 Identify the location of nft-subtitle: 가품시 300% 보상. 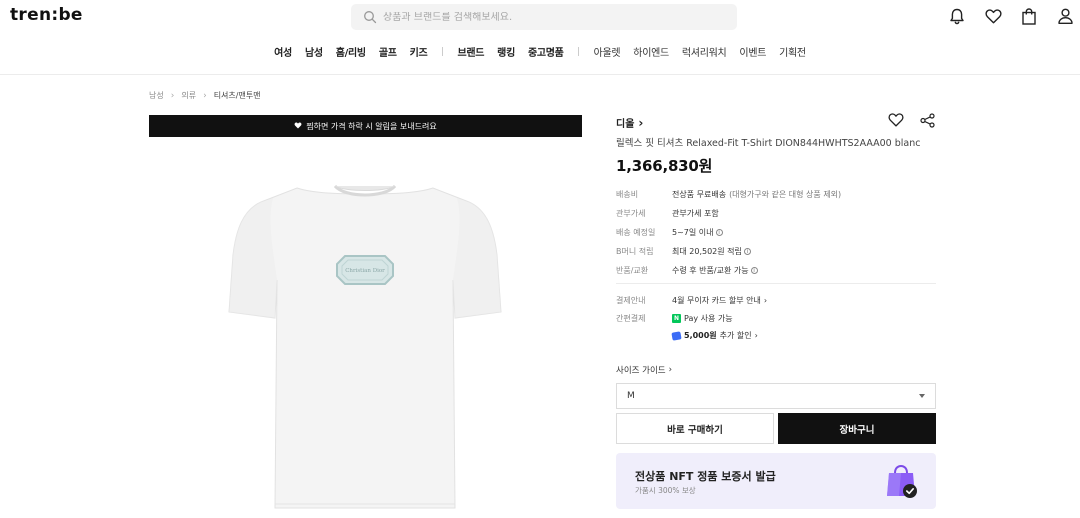
(665, 490).